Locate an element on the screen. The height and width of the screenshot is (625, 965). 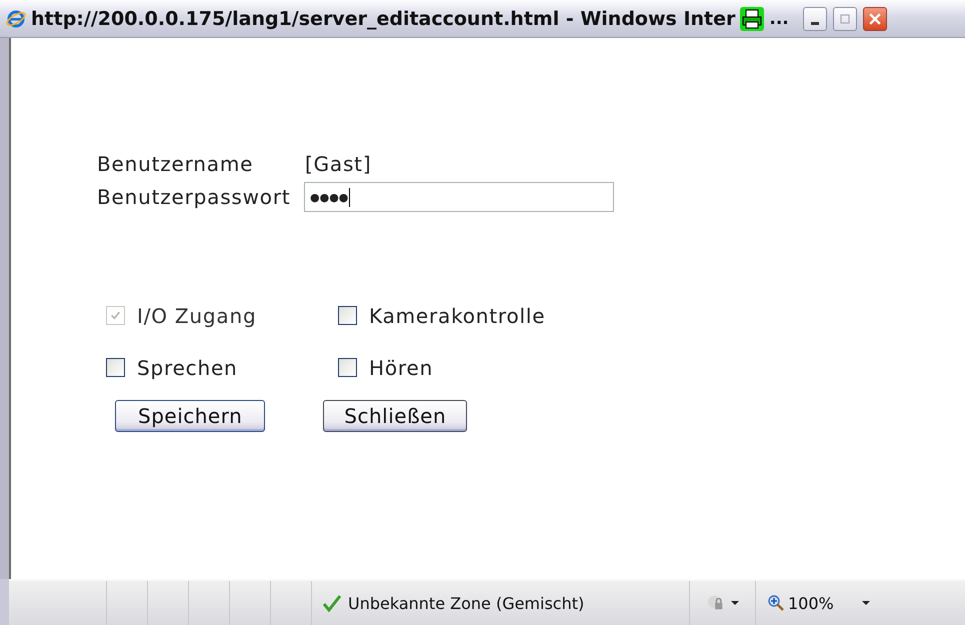
username-label: Benutzername is located at coordinates (175, 164).